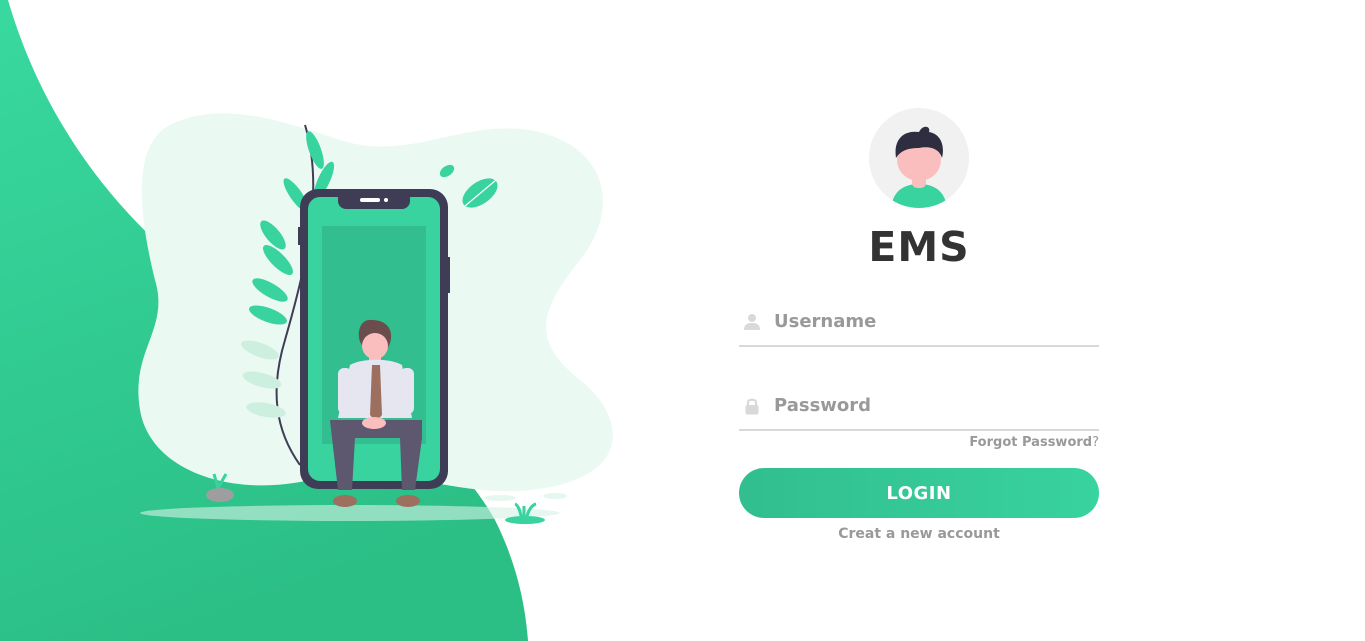 The width and height of the screenshot is (1365, 641). Describe the element at coordinates (919, 493) in the screenshot. I see `login-button: LOGIN` at that location.